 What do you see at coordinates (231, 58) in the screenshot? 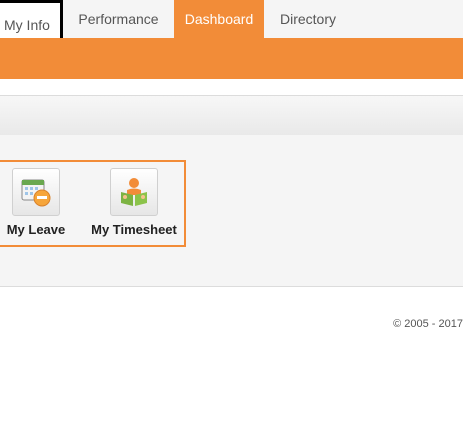
I see `submenu-bar` at bounding box center [231, 58].